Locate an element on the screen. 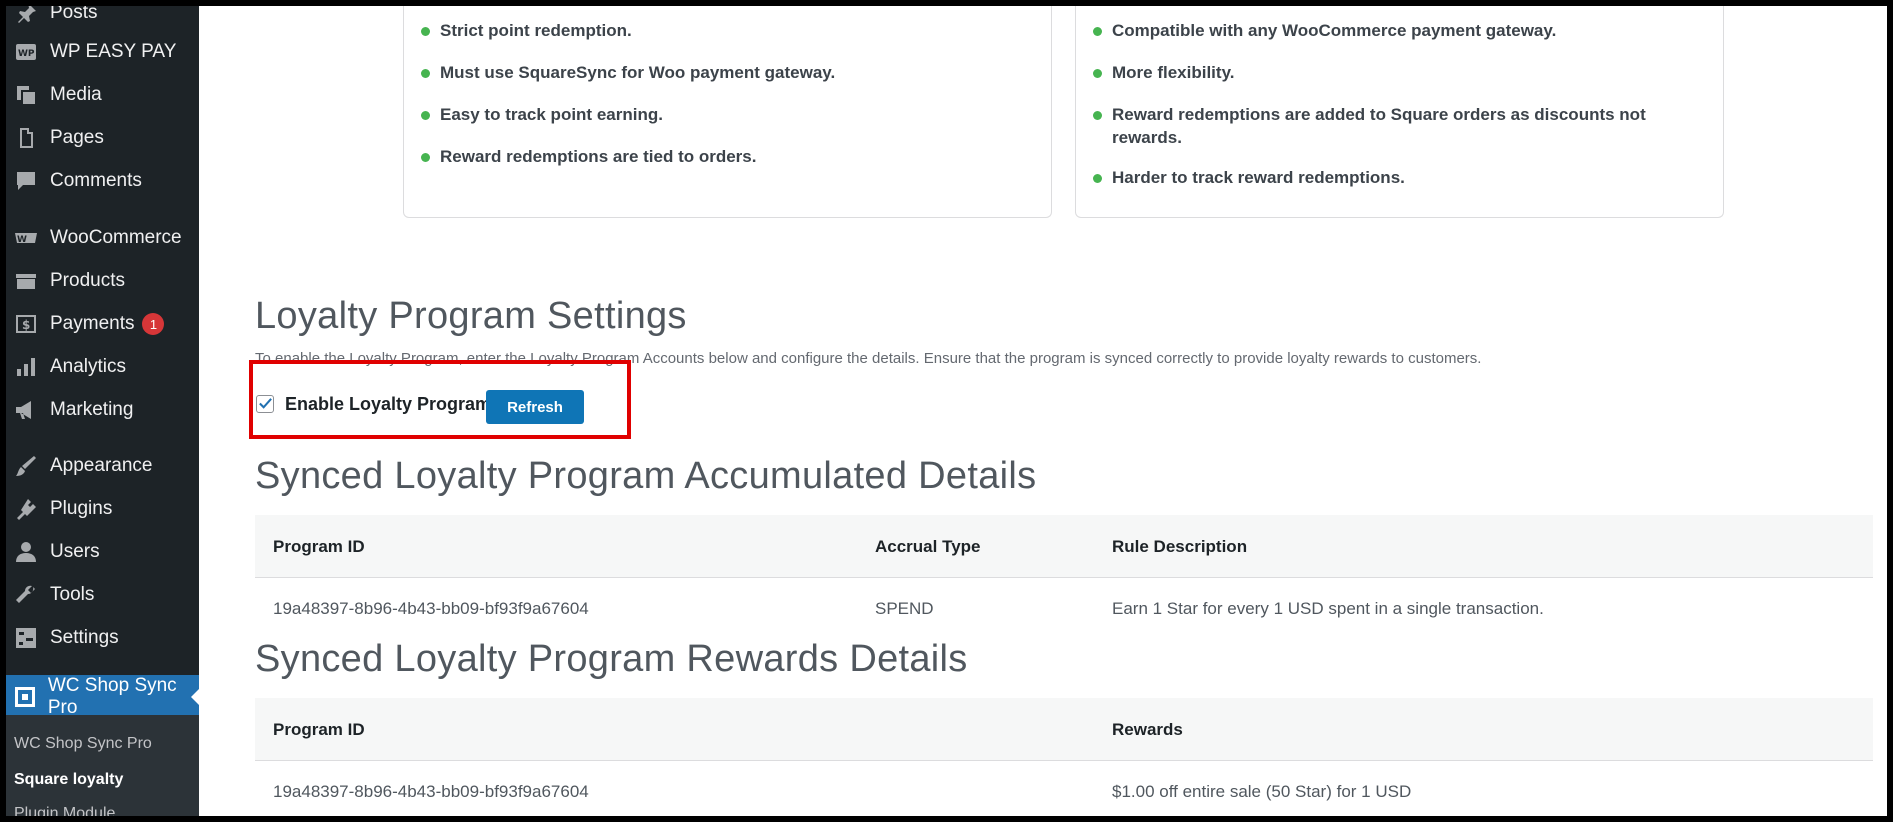 This screenshot has width=1893, height=822. sidebar-item-label: Settings is located at coordinates (84, 637).